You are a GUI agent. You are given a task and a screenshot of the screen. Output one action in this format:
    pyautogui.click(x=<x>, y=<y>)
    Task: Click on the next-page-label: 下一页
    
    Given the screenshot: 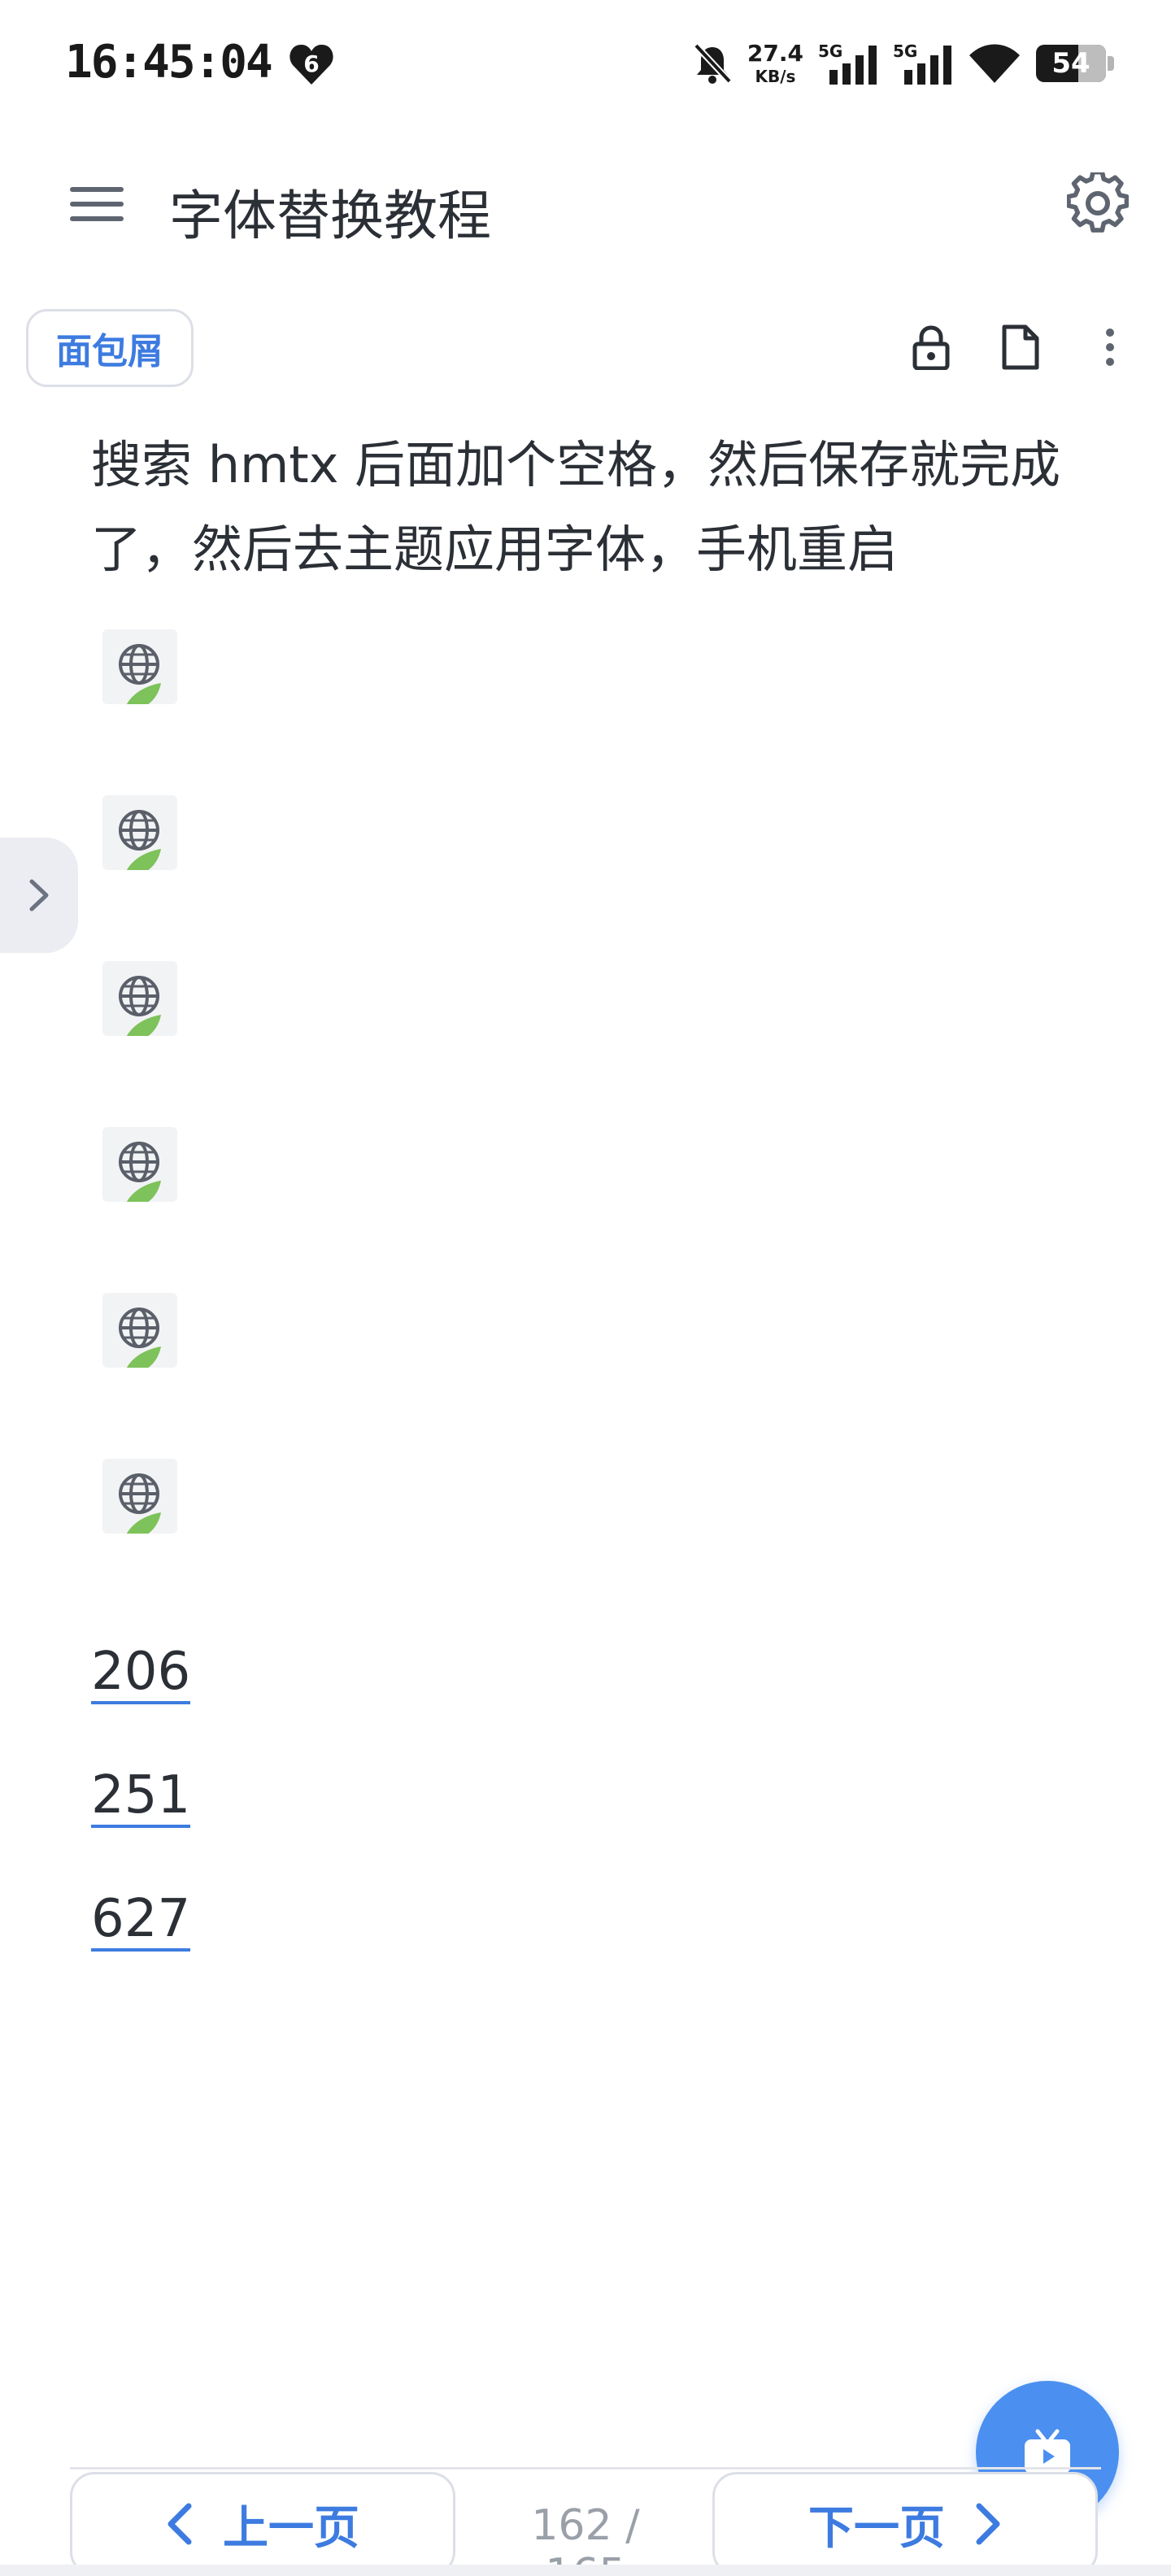 What is the action you would take?
    pyautogui.click(x=876, y=2528)
    